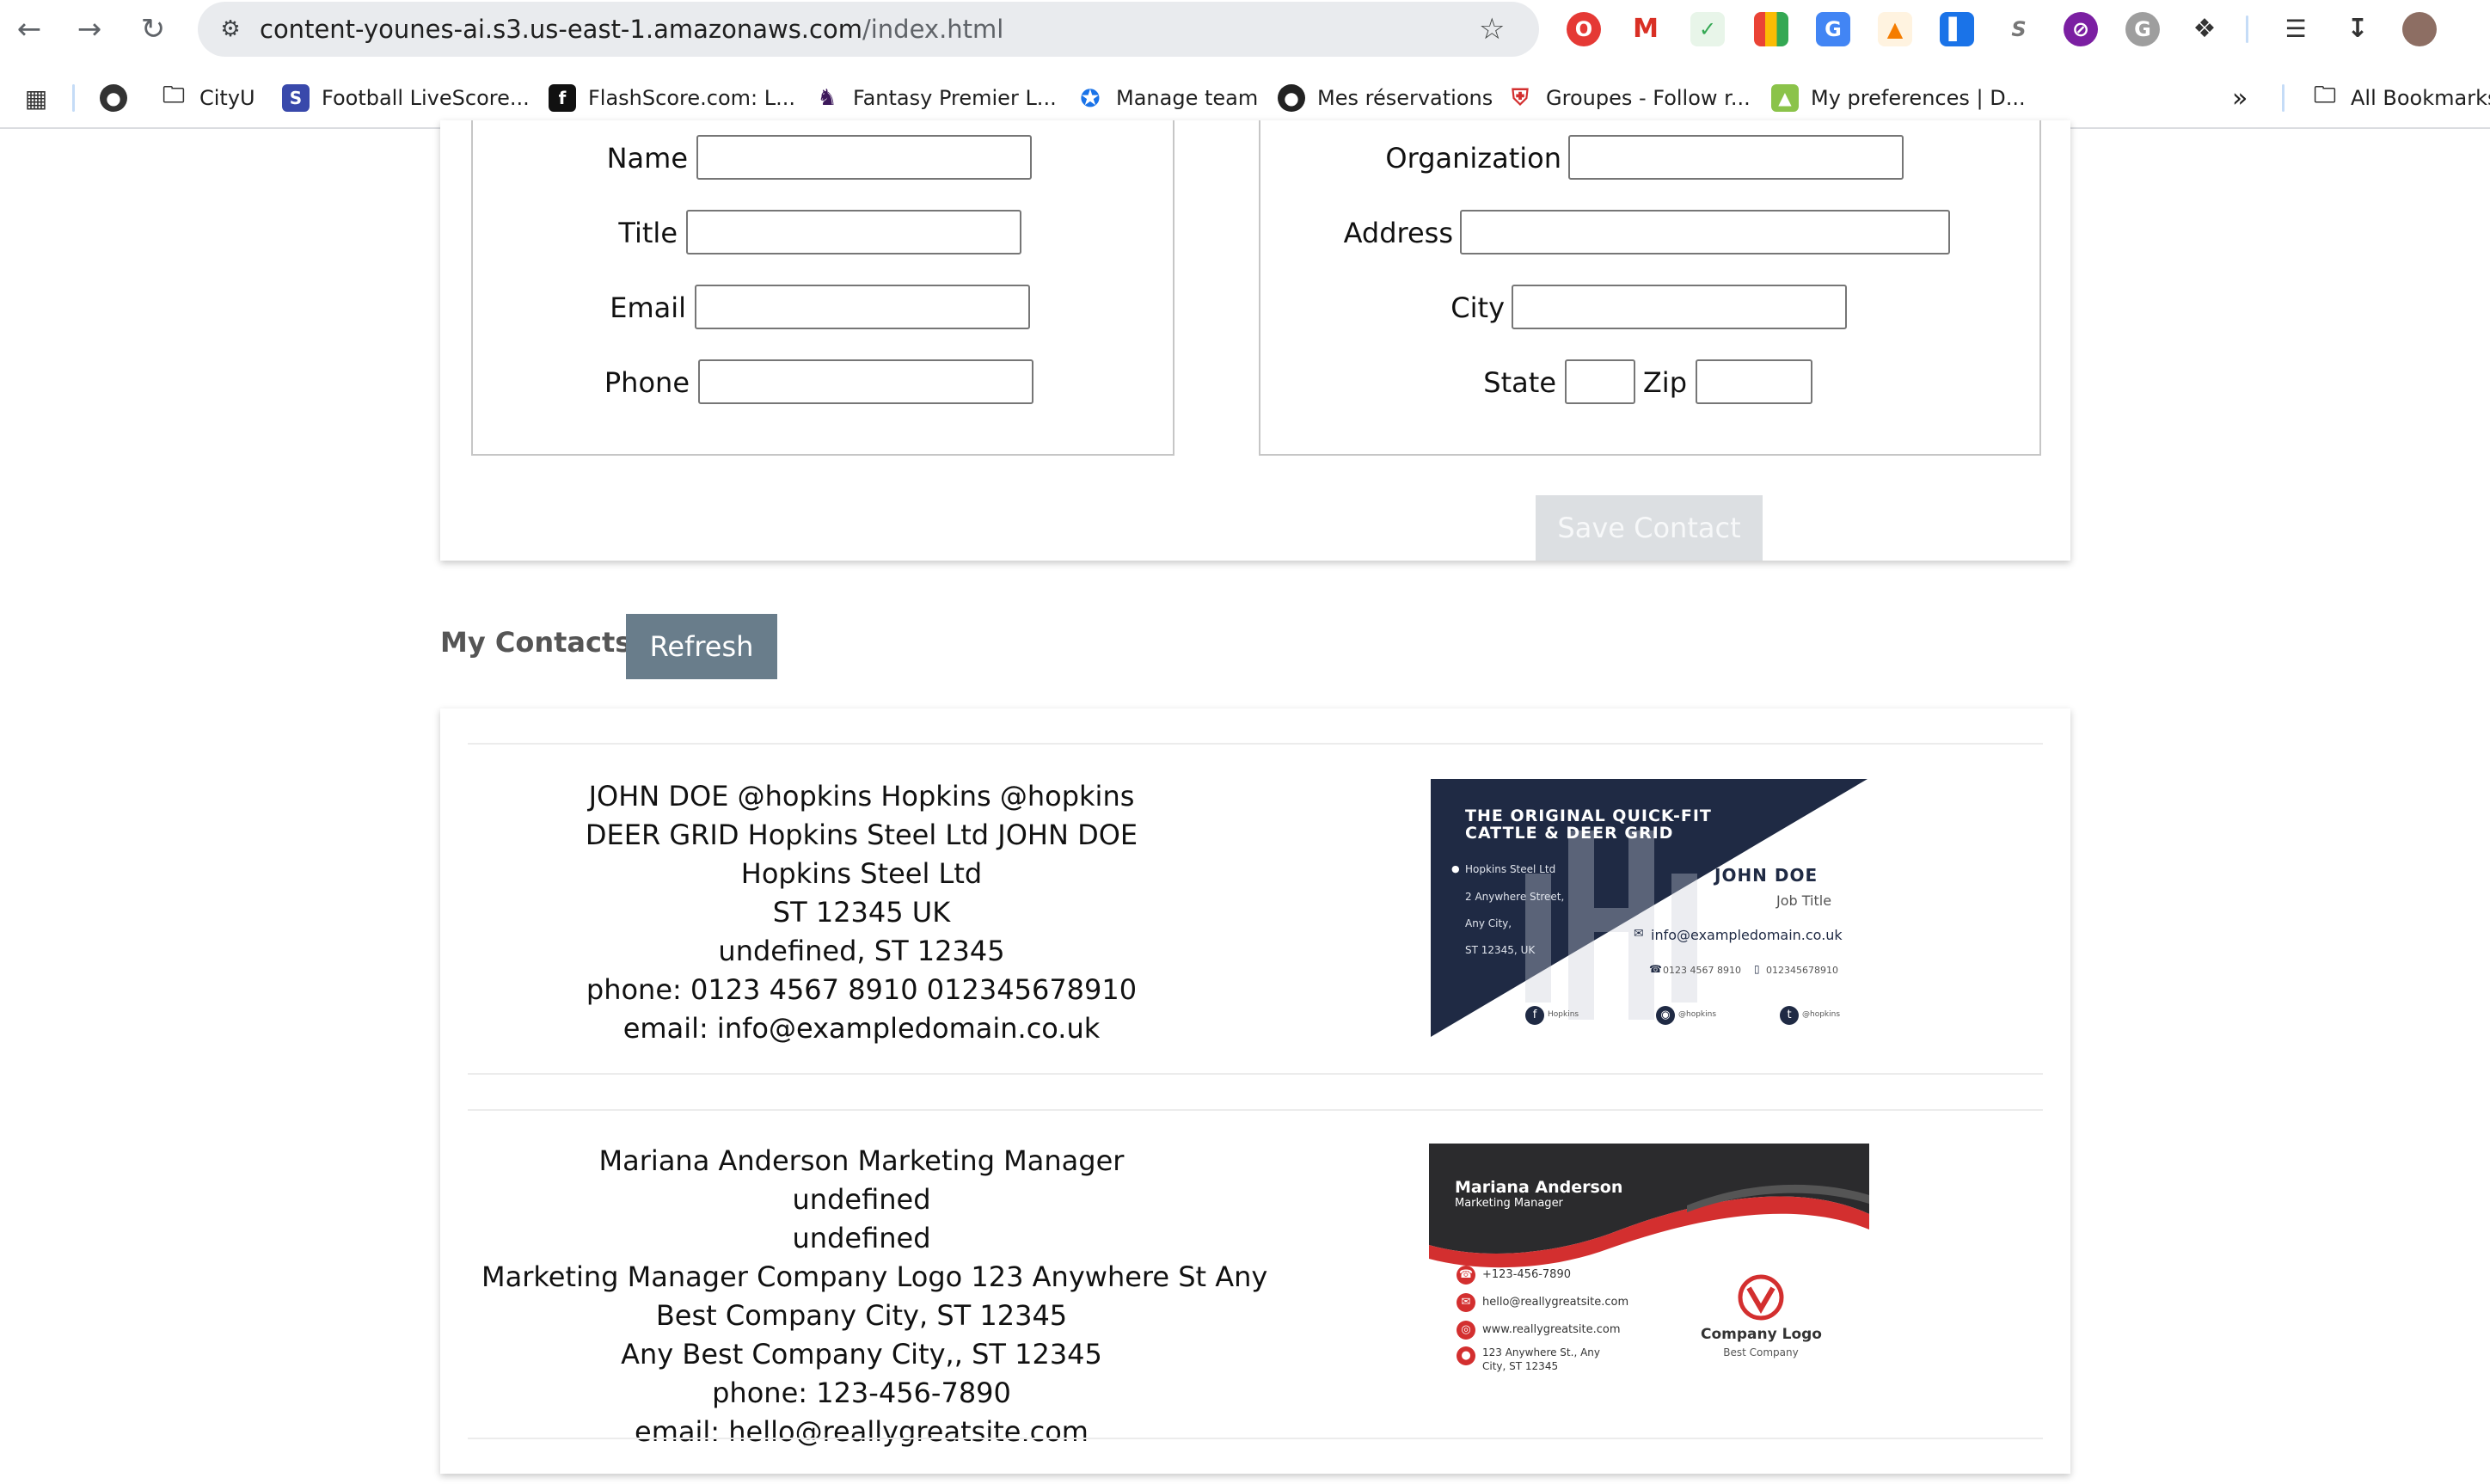  Describe the element at coordinates (2357, 29) in the screenshot. I see `download-icon: ↧` at that location.